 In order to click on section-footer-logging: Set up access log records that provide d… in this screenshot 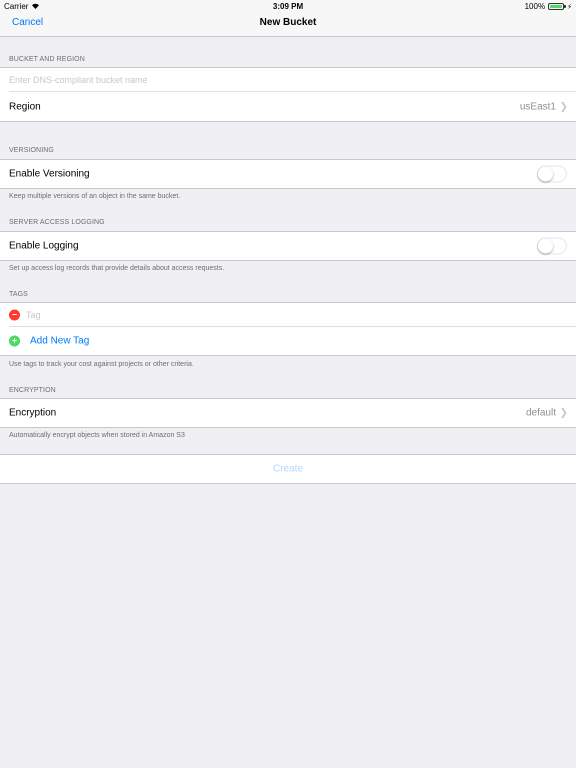, I will do `click(117, 268)`.